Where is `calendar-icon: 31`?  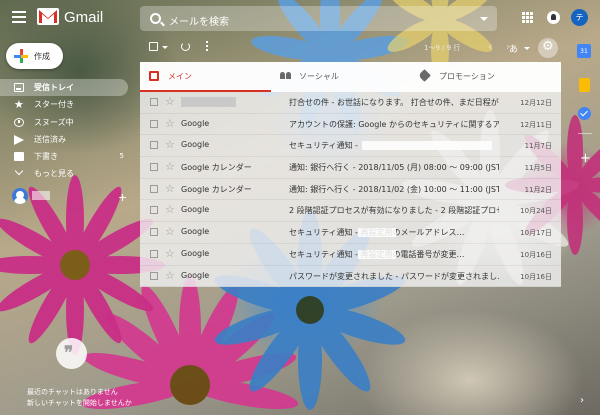 calendar-icon: 31 is located at coordinates (584, 51).